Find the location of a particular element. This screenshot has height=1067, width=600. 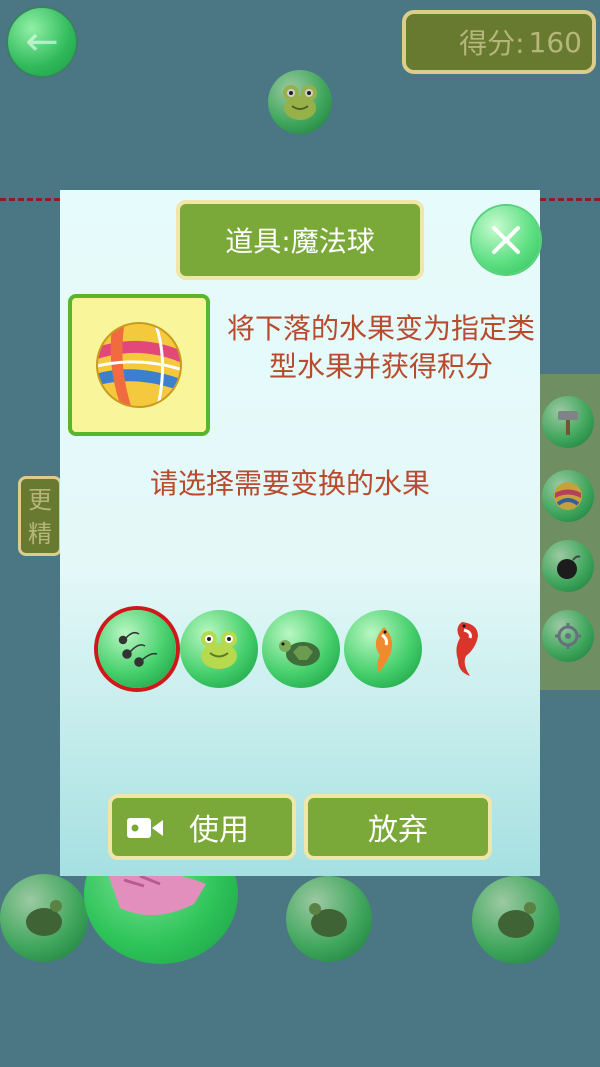

magic-ball-tool-button is located at coordinates (568, 496).